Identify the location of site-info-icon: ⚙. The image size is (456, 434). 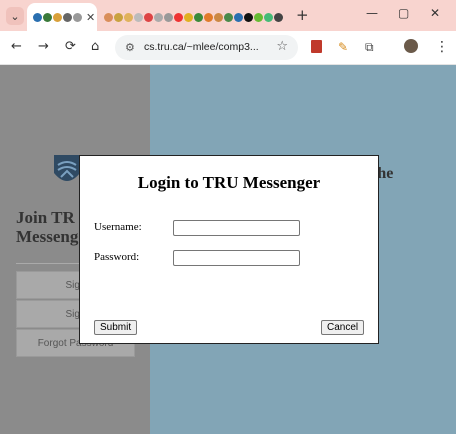
(130, 47).